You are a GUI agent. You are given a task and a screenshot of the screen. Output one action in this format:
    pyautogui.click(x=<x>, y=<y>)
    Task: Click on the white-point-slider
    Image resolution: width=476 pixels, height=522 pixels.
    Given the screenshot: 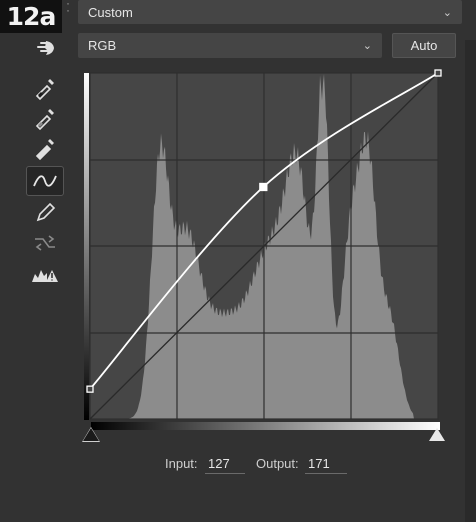 What is the action you would take?
    pyautogui.click(x=437, y=434)
    